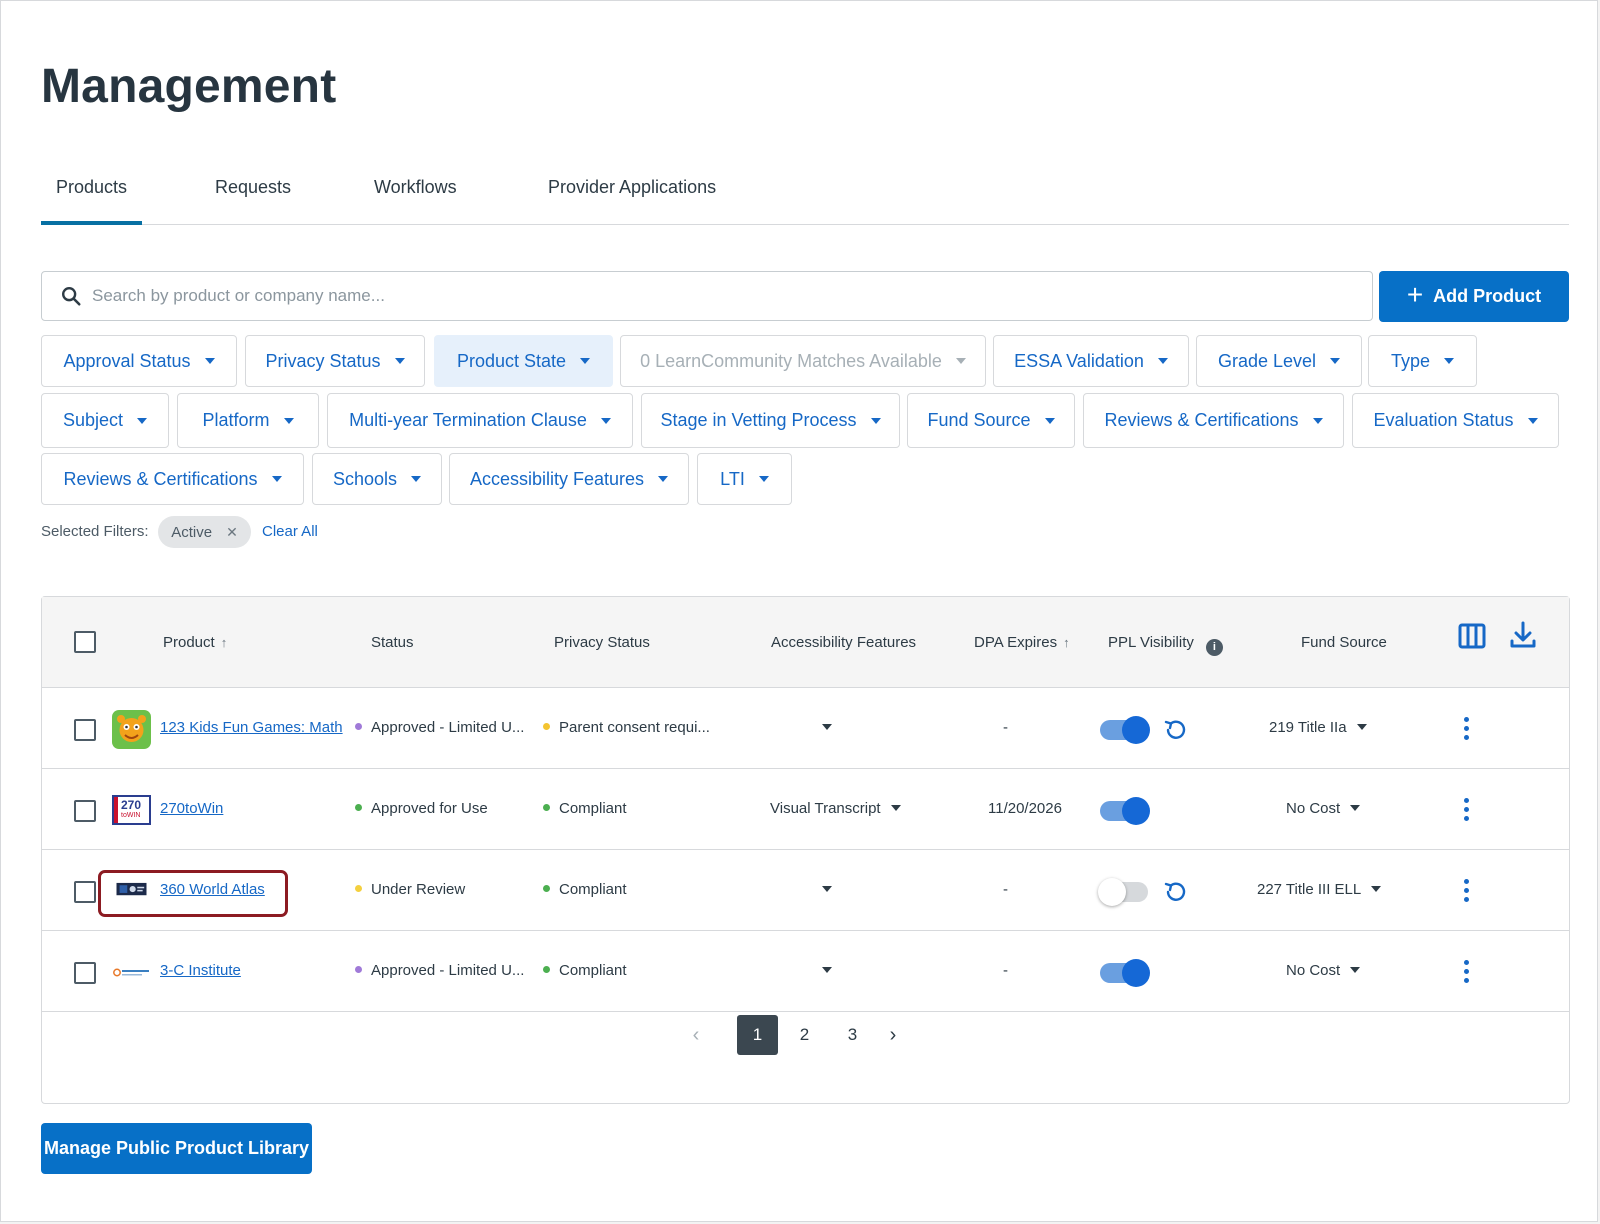 The height and width of the screenshot is (1224, 1600). Describe the element at coordinates (323, 360) in the screenshot. I see `filter-label: Privacy Status` at that location.